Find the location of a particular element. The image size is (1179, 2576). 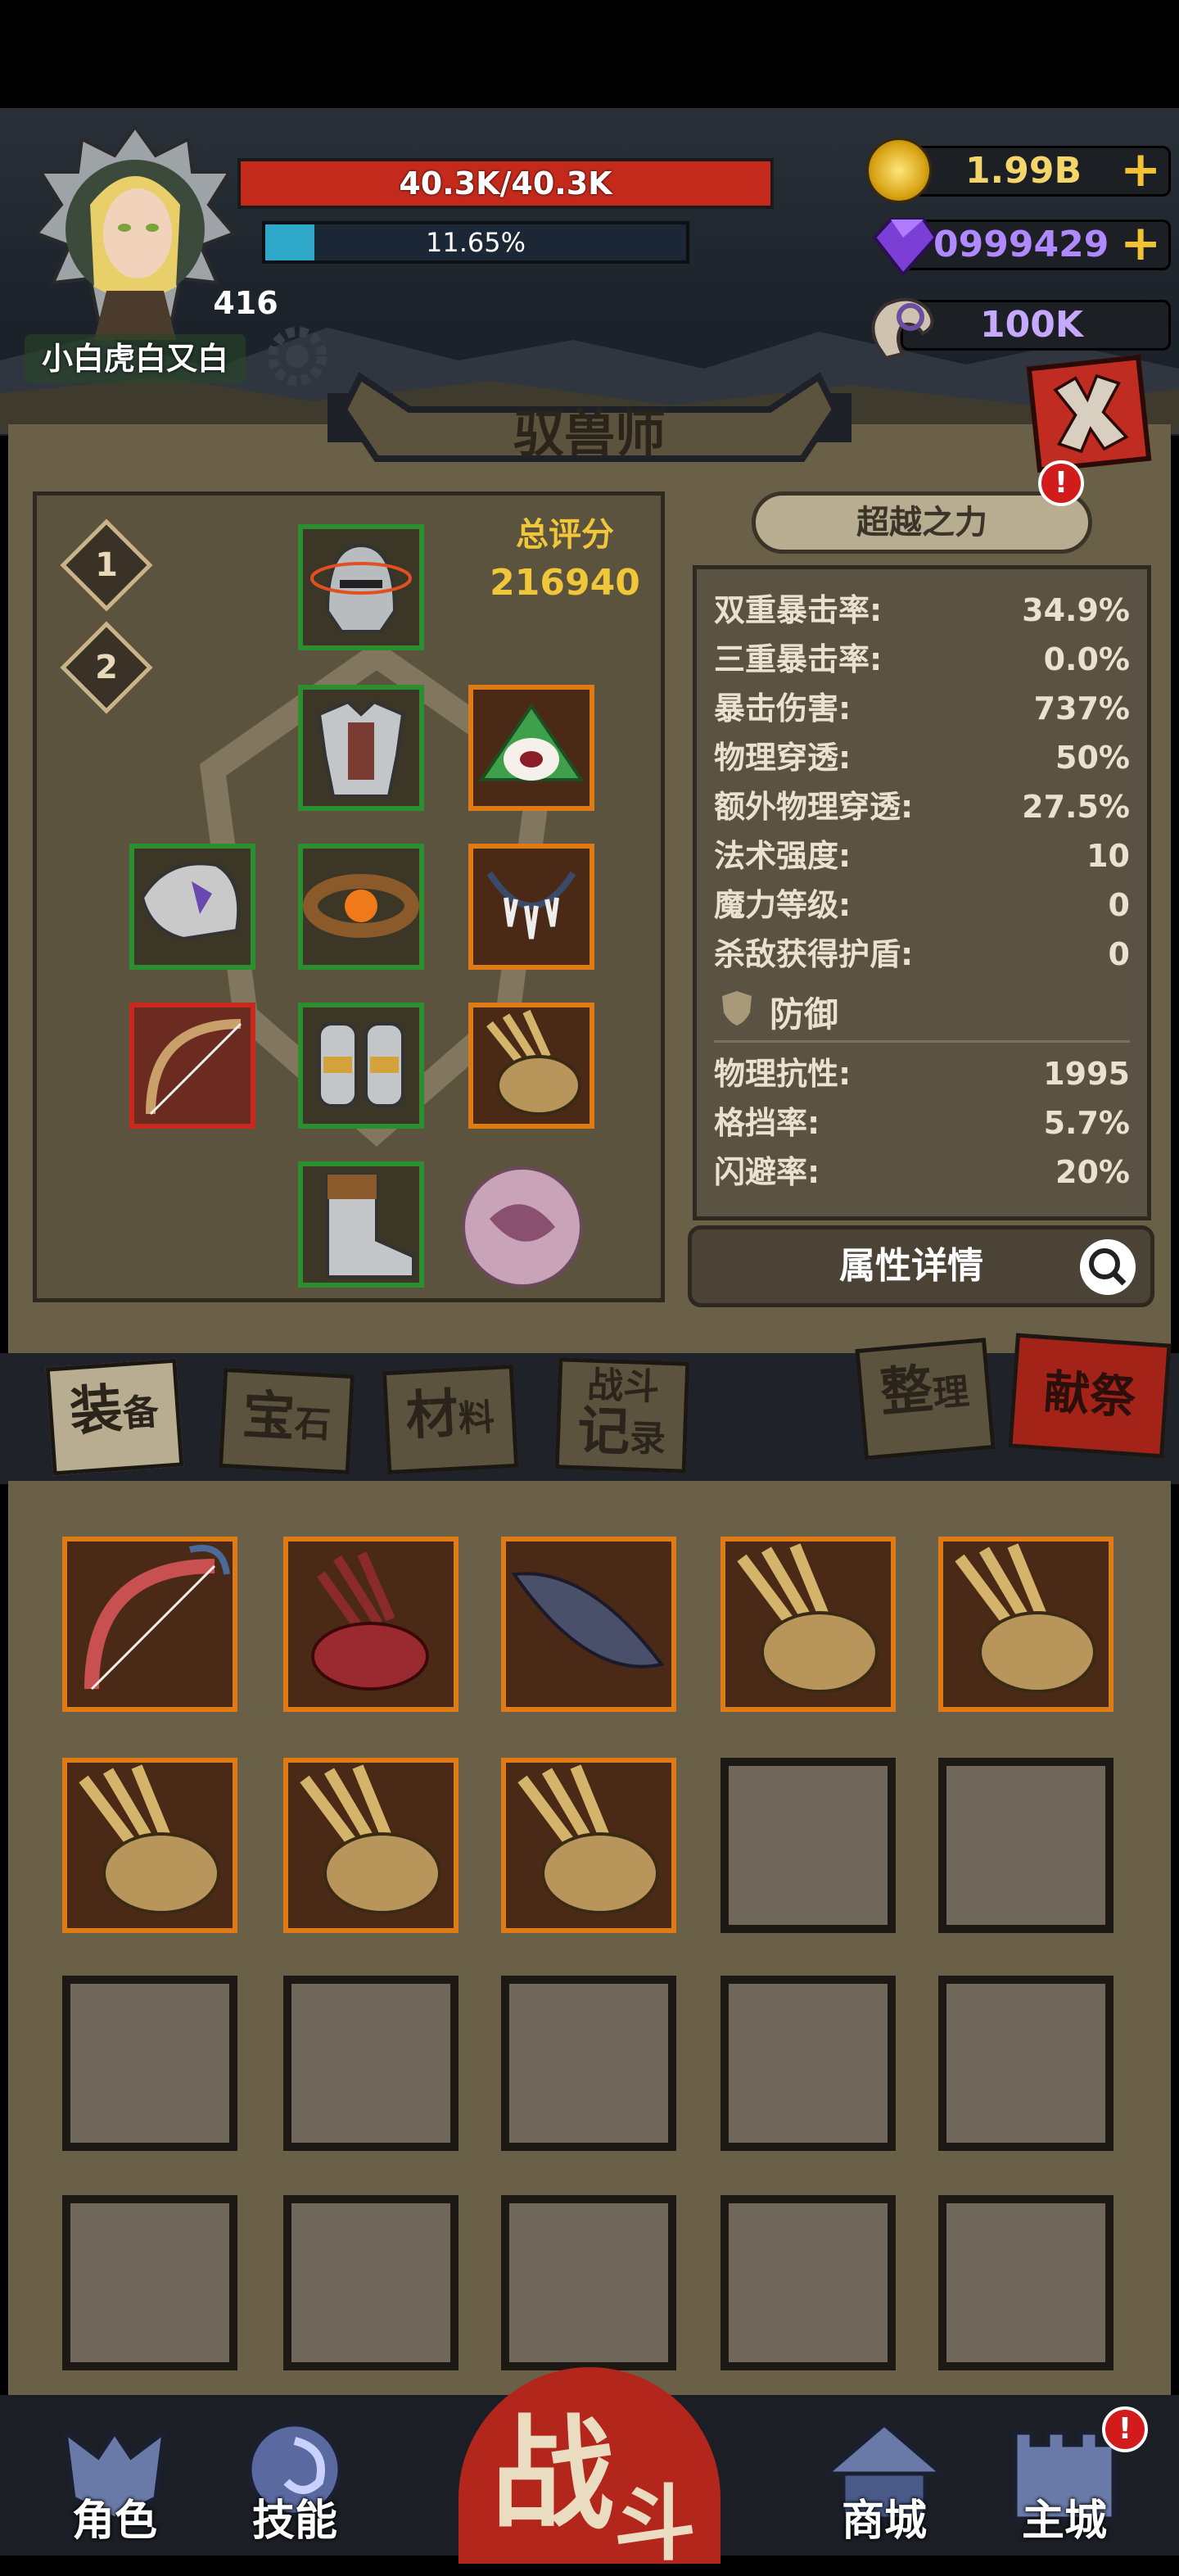

close-button is located at coordinates (1089, 414).